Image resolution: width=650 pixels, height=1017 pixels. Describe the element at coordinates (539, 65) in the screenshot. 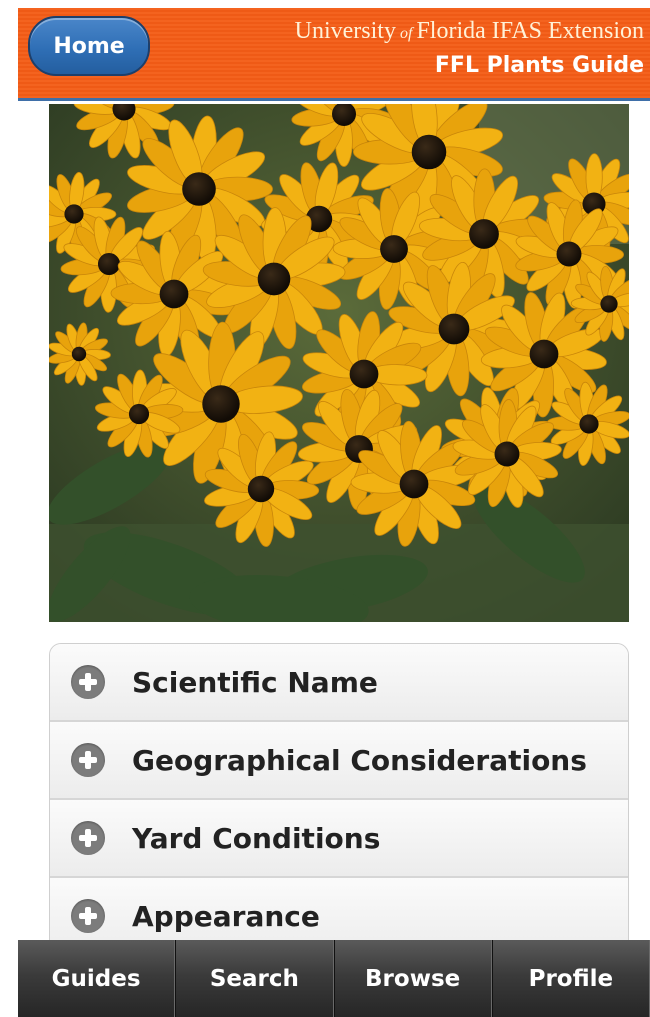

I see `app-title: FFL Plants Guide` at that location.